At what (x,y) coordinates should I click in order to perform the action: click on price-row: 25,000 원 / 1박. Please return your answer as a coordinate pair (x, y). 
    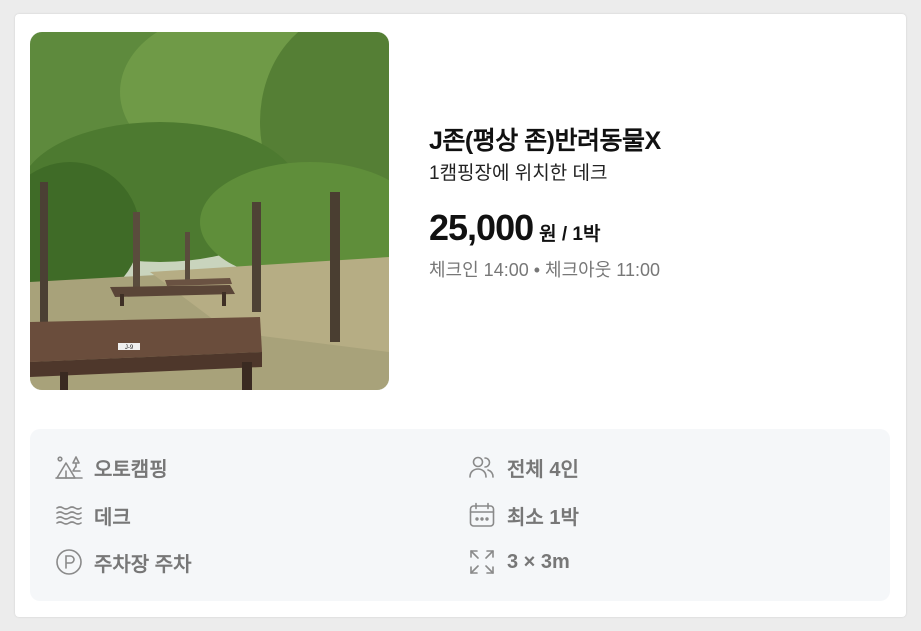
    Looking at the image, I should click on (659, 228).